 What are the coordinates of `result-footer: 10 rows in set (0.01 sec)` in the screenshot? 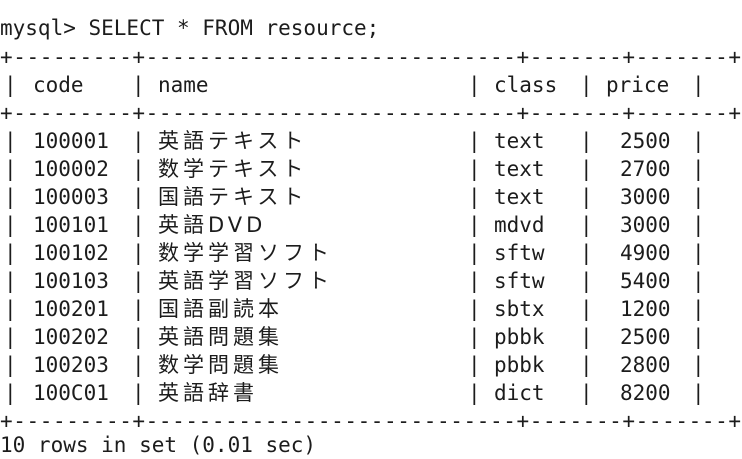 It's located at (158, 445).